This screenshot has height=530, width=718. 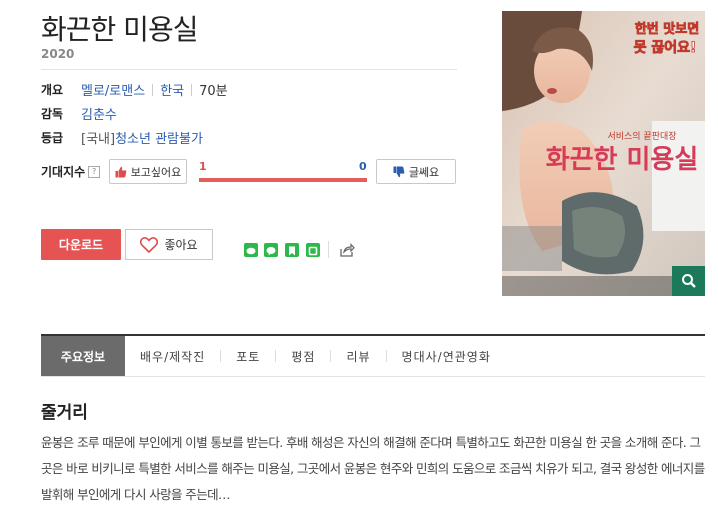 I want to click on plot-heading: 줄거리, so click(x=64, y=413).